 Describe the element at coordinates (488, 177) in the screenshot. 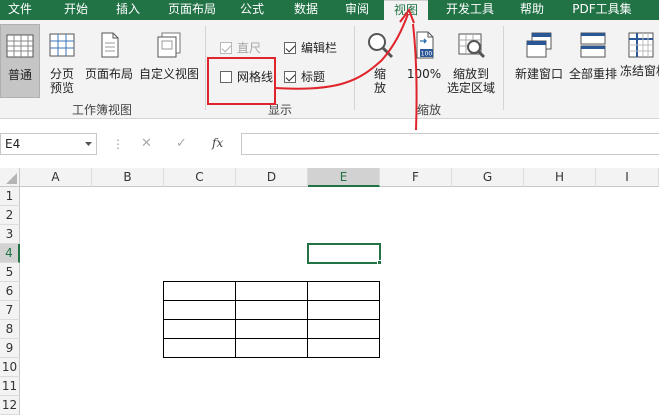

I see `column-header-g: G` at that location.